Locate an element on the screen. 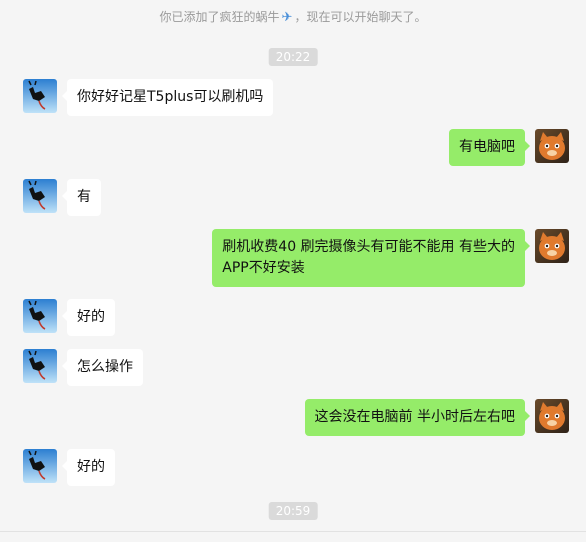 The image size is (586, 542). outgoing-message: 有电脑吧 is located at coordinates (489, 147).